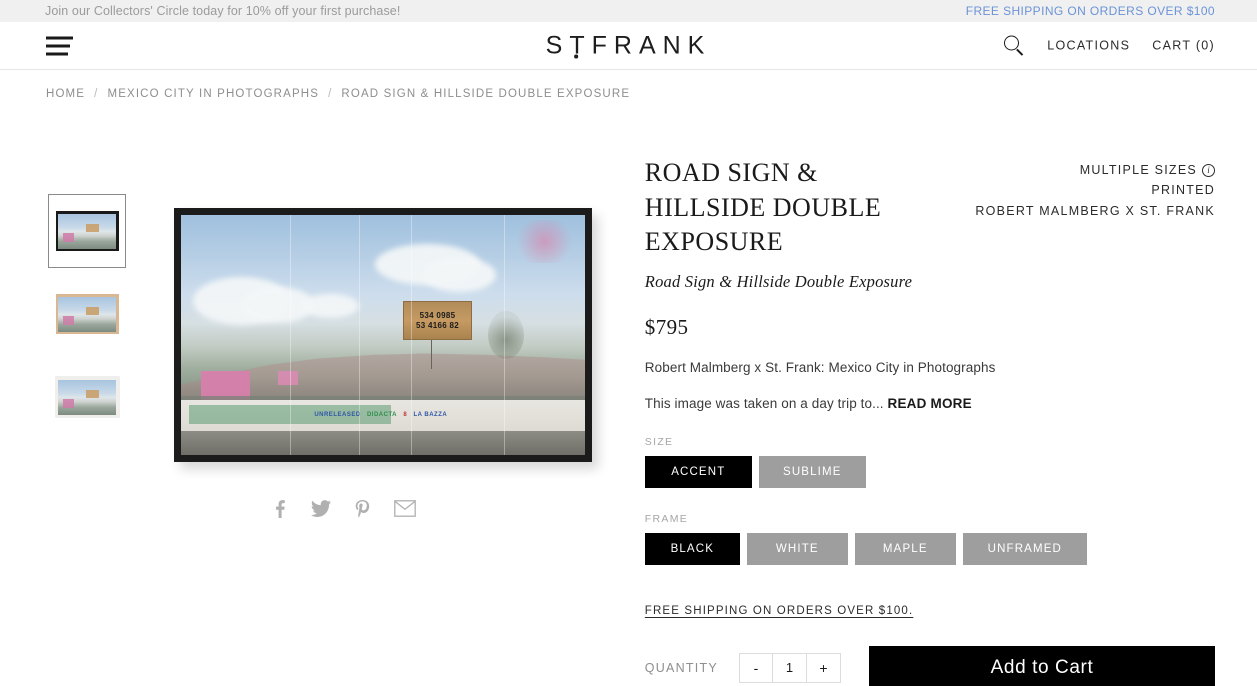 Image resolution: width=1257 pixels, height=686 pixels. What do you see at coordinates (692, 548) in the screenshot?
I see `frame-option-black: BLACK` at bounding box center [692, 548].